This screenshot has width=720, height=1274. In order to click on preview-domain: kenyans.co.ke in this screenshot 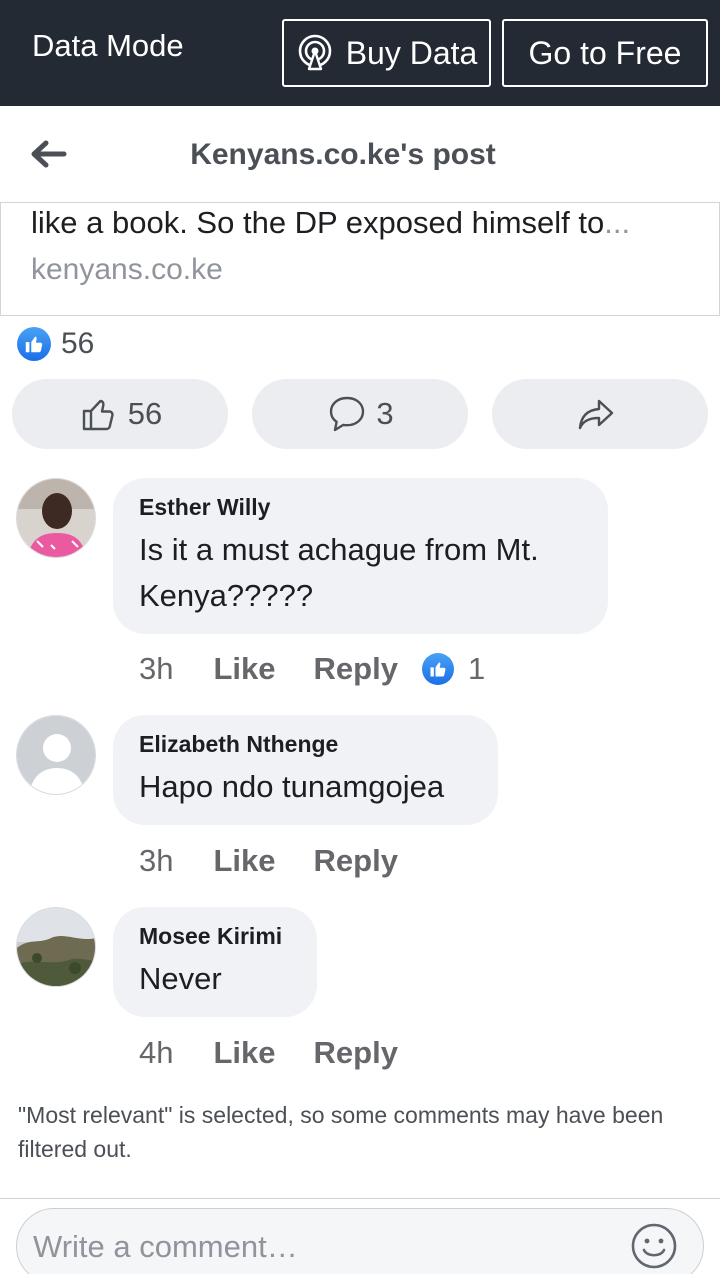, I will do `click(127, 269)`.